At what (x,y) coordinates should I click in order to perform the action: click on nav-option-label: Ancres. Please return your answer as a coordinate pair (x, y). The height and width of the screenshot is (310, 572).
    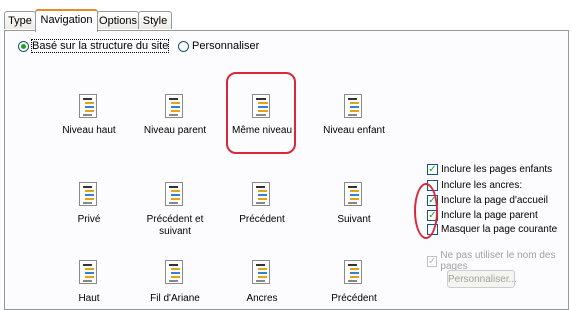
    Looking at the image, I should click on (262, 298).